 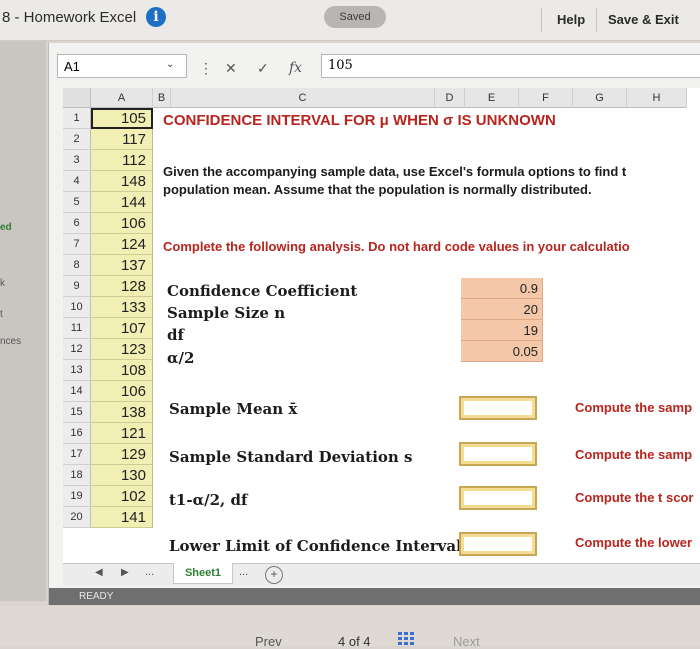 What do you see at coordinates (122, 475) in the screenshot?
I see `data-cell: 130` at bounding box center [122, 475].